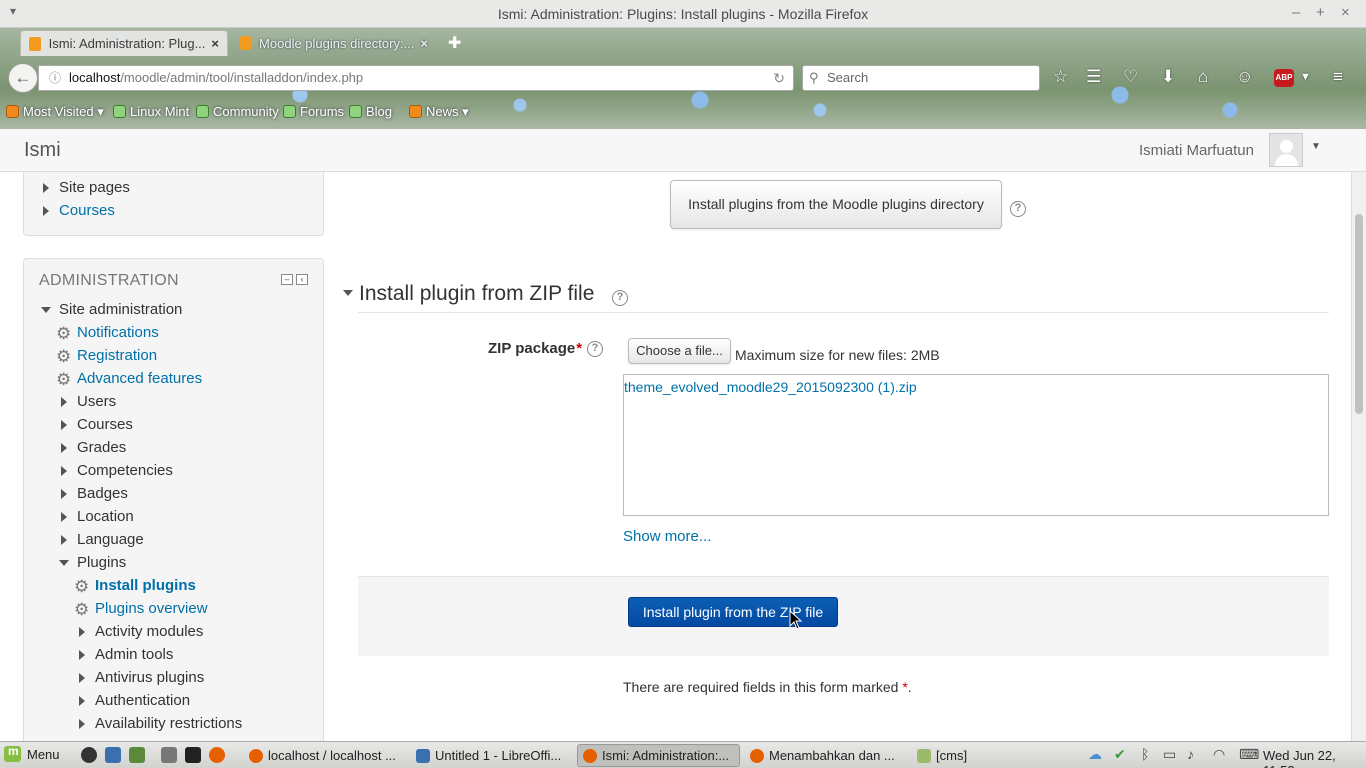 Image resolution: width=1366 pixels, height=768 pixels. Describe the element at coordinates (55, 78) in the screenshot. I see `info-icon: ⓘ` at that location.